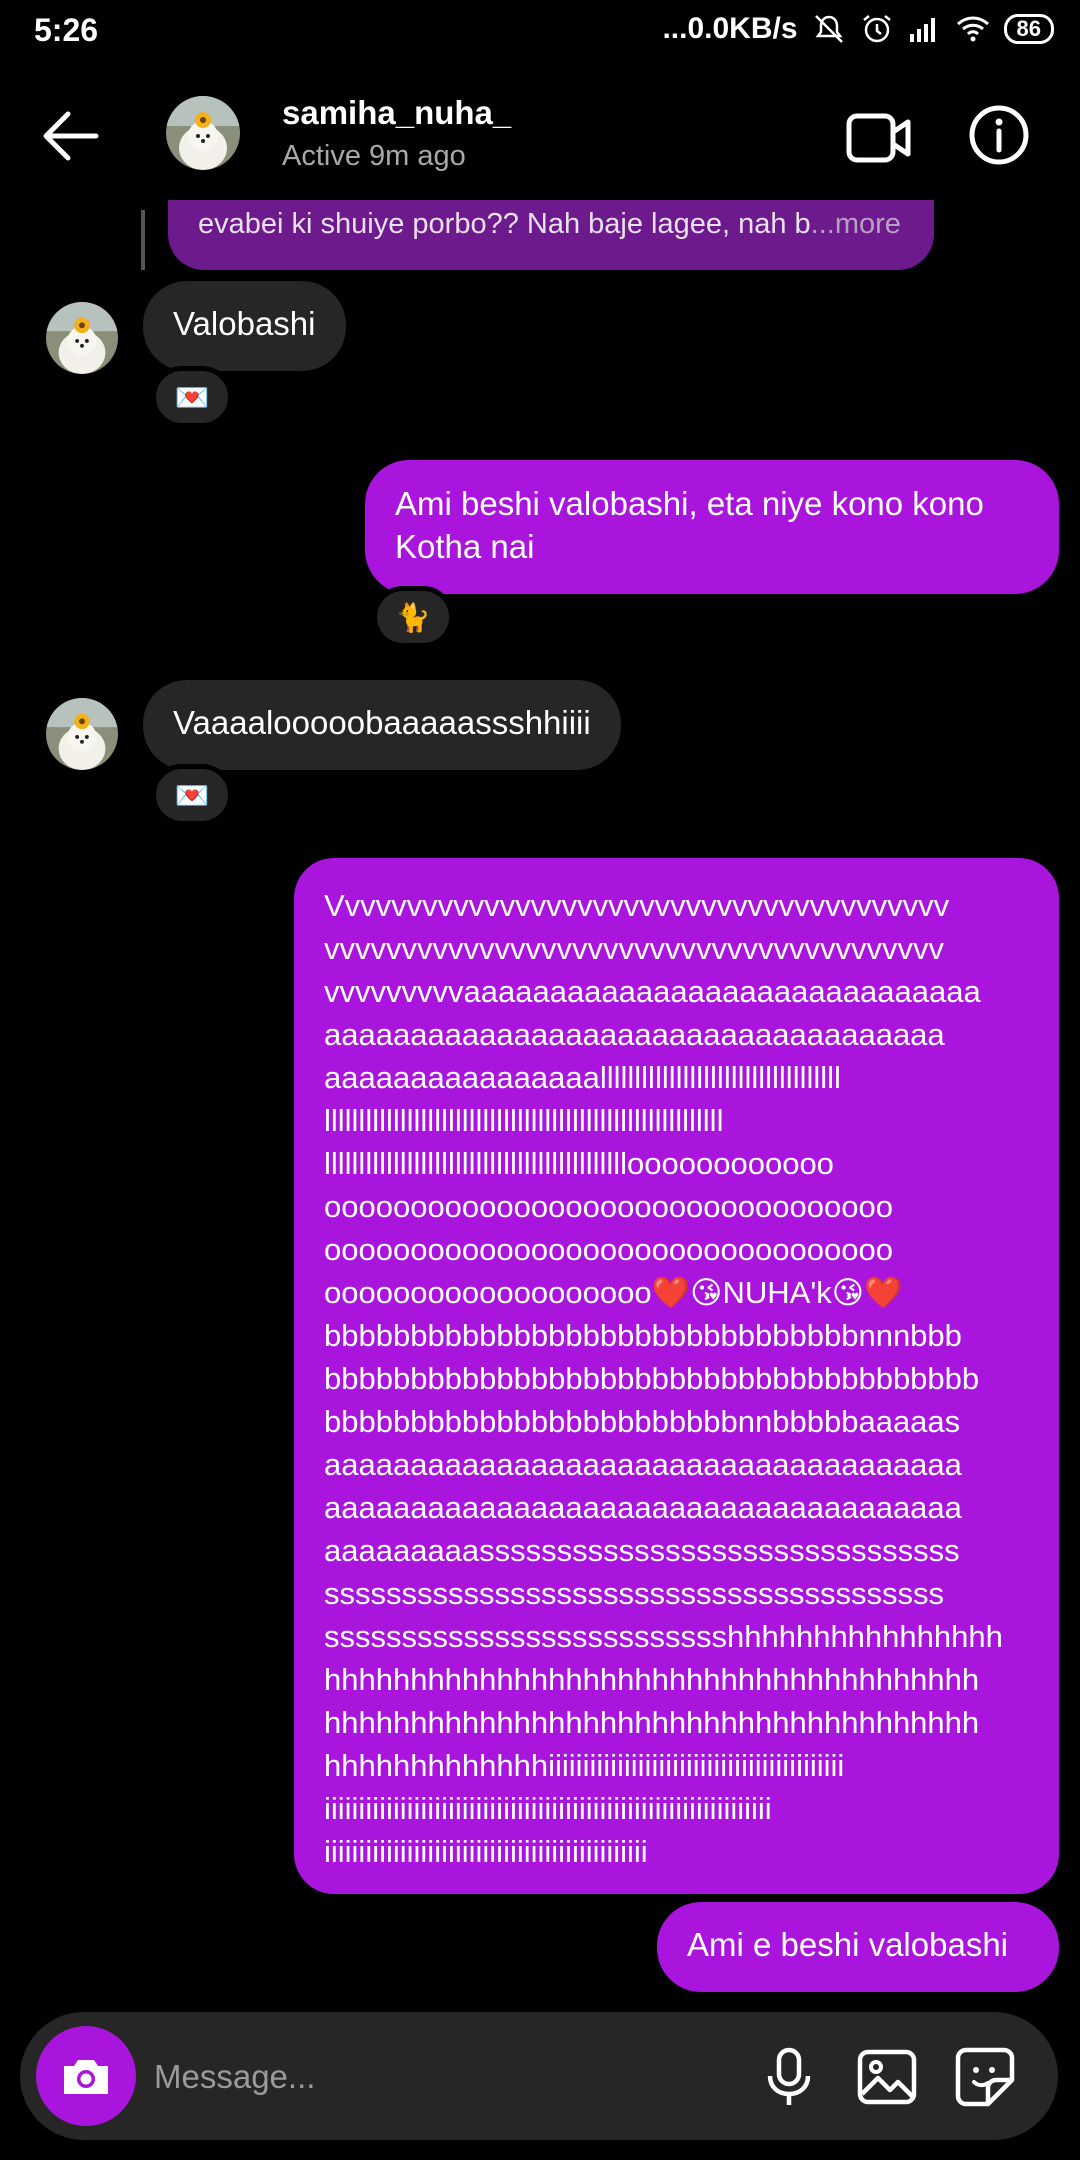 This screenshot has width=1080, height=2160. I want to click on camera-icon, so click(86, 2077).